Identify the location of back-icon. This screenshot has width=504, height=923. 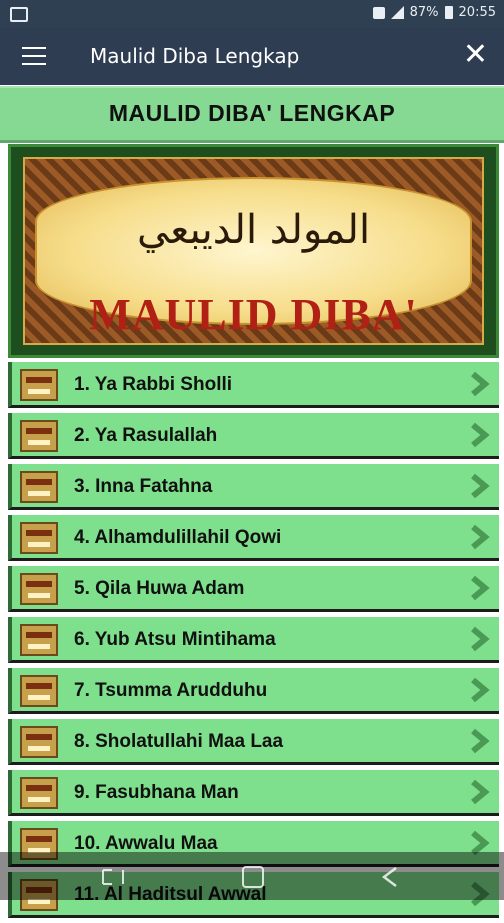
(391, 877).